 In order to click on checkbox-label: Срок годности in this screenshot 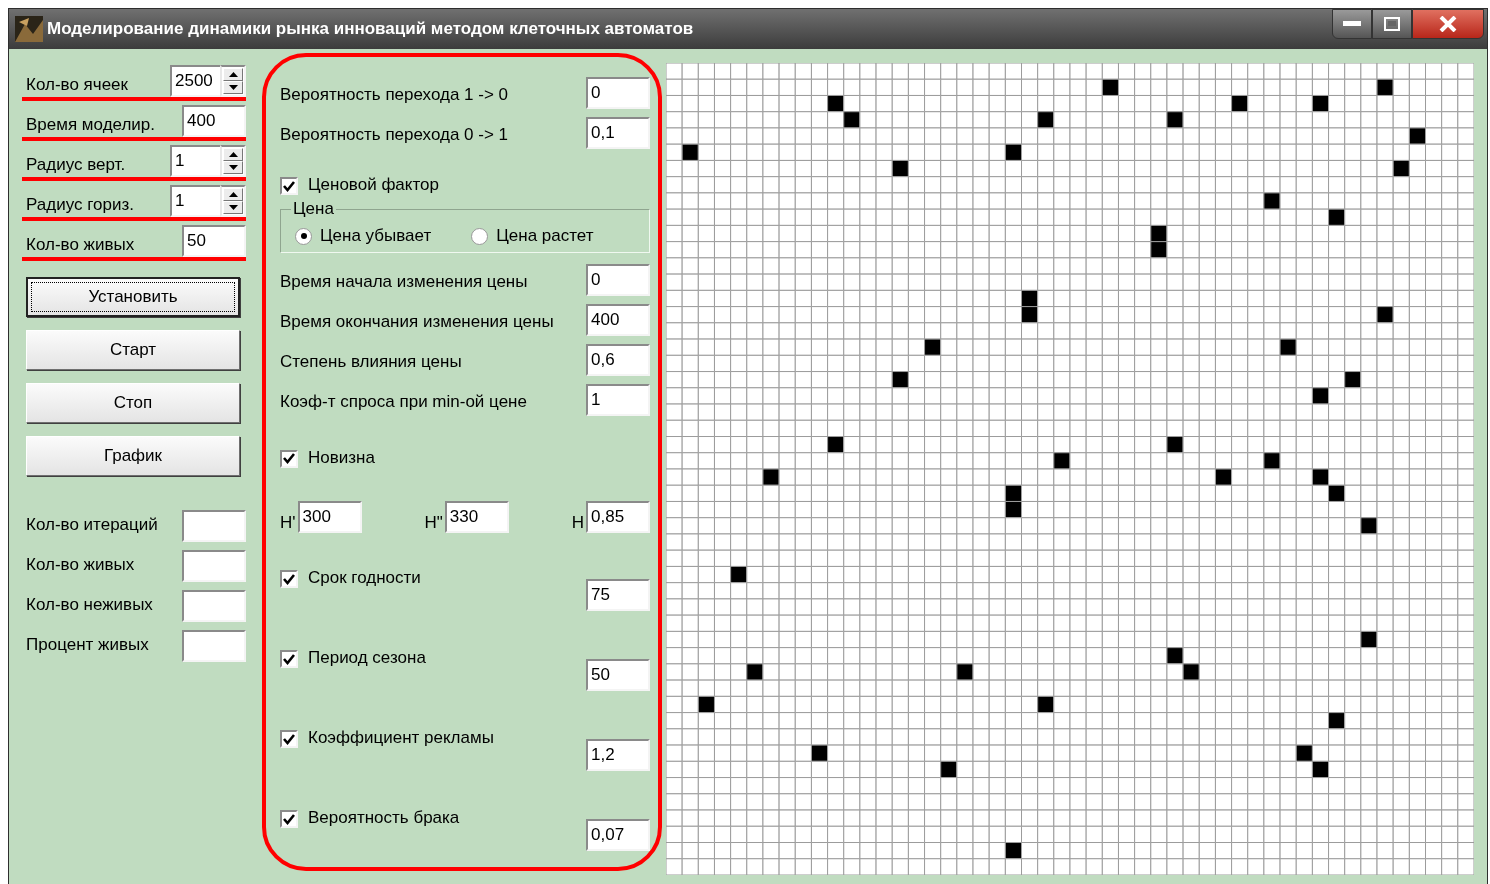, I will do `click(364, 578)`.